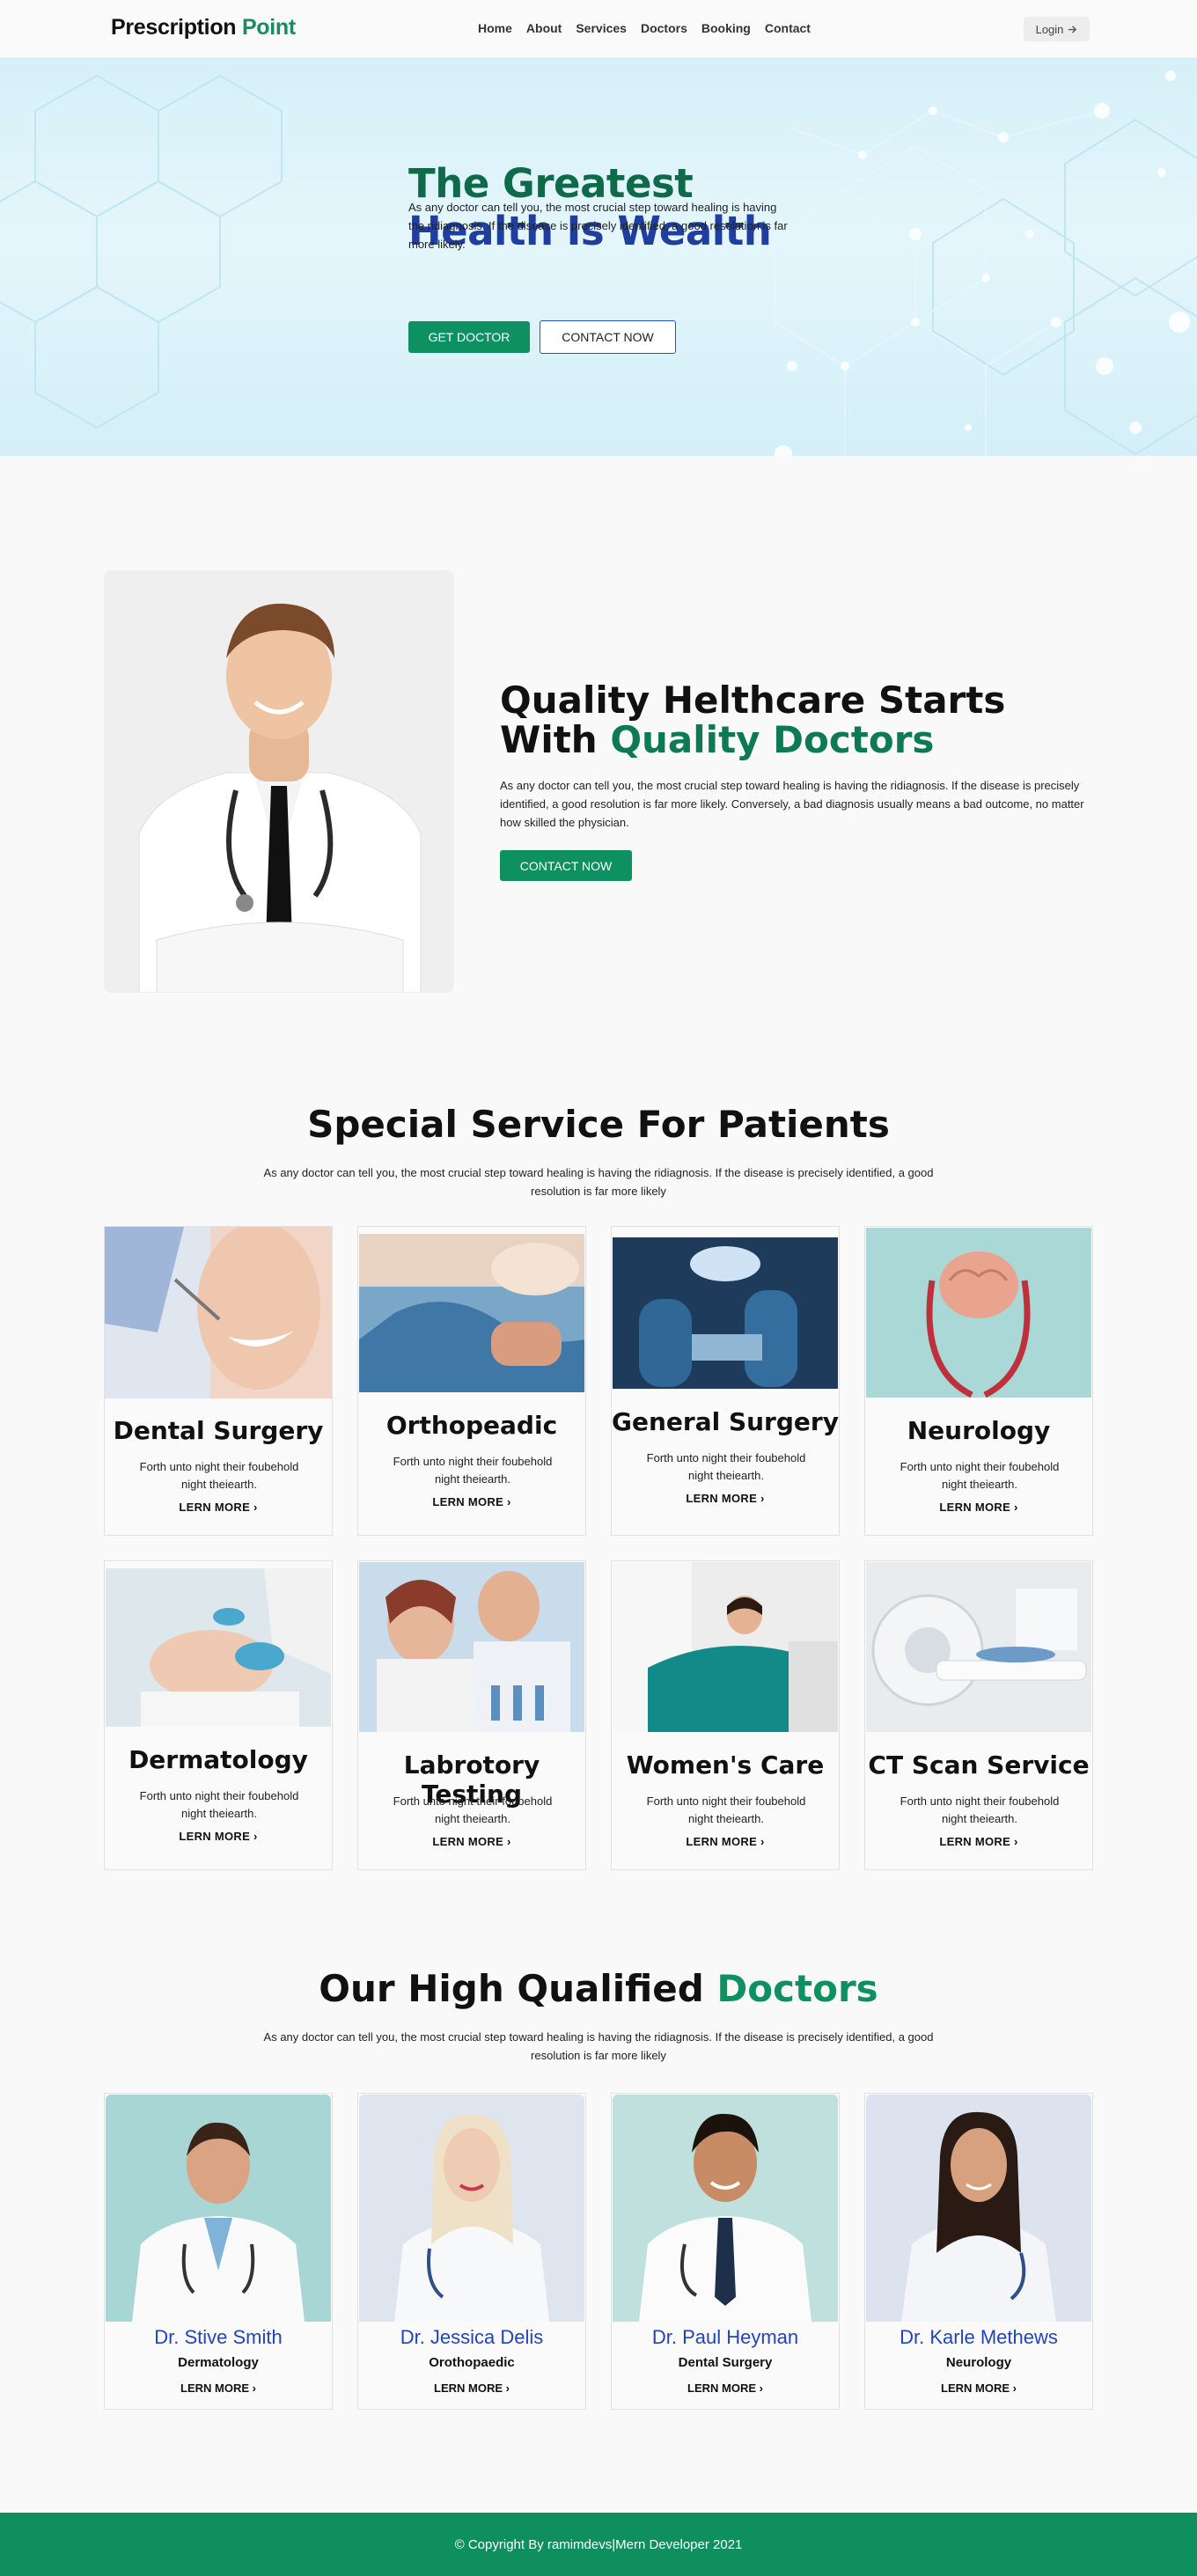 The width and height of the screenshot is (1197, 2576). I want to click on doctor-portrait-image, so click(279, 781).